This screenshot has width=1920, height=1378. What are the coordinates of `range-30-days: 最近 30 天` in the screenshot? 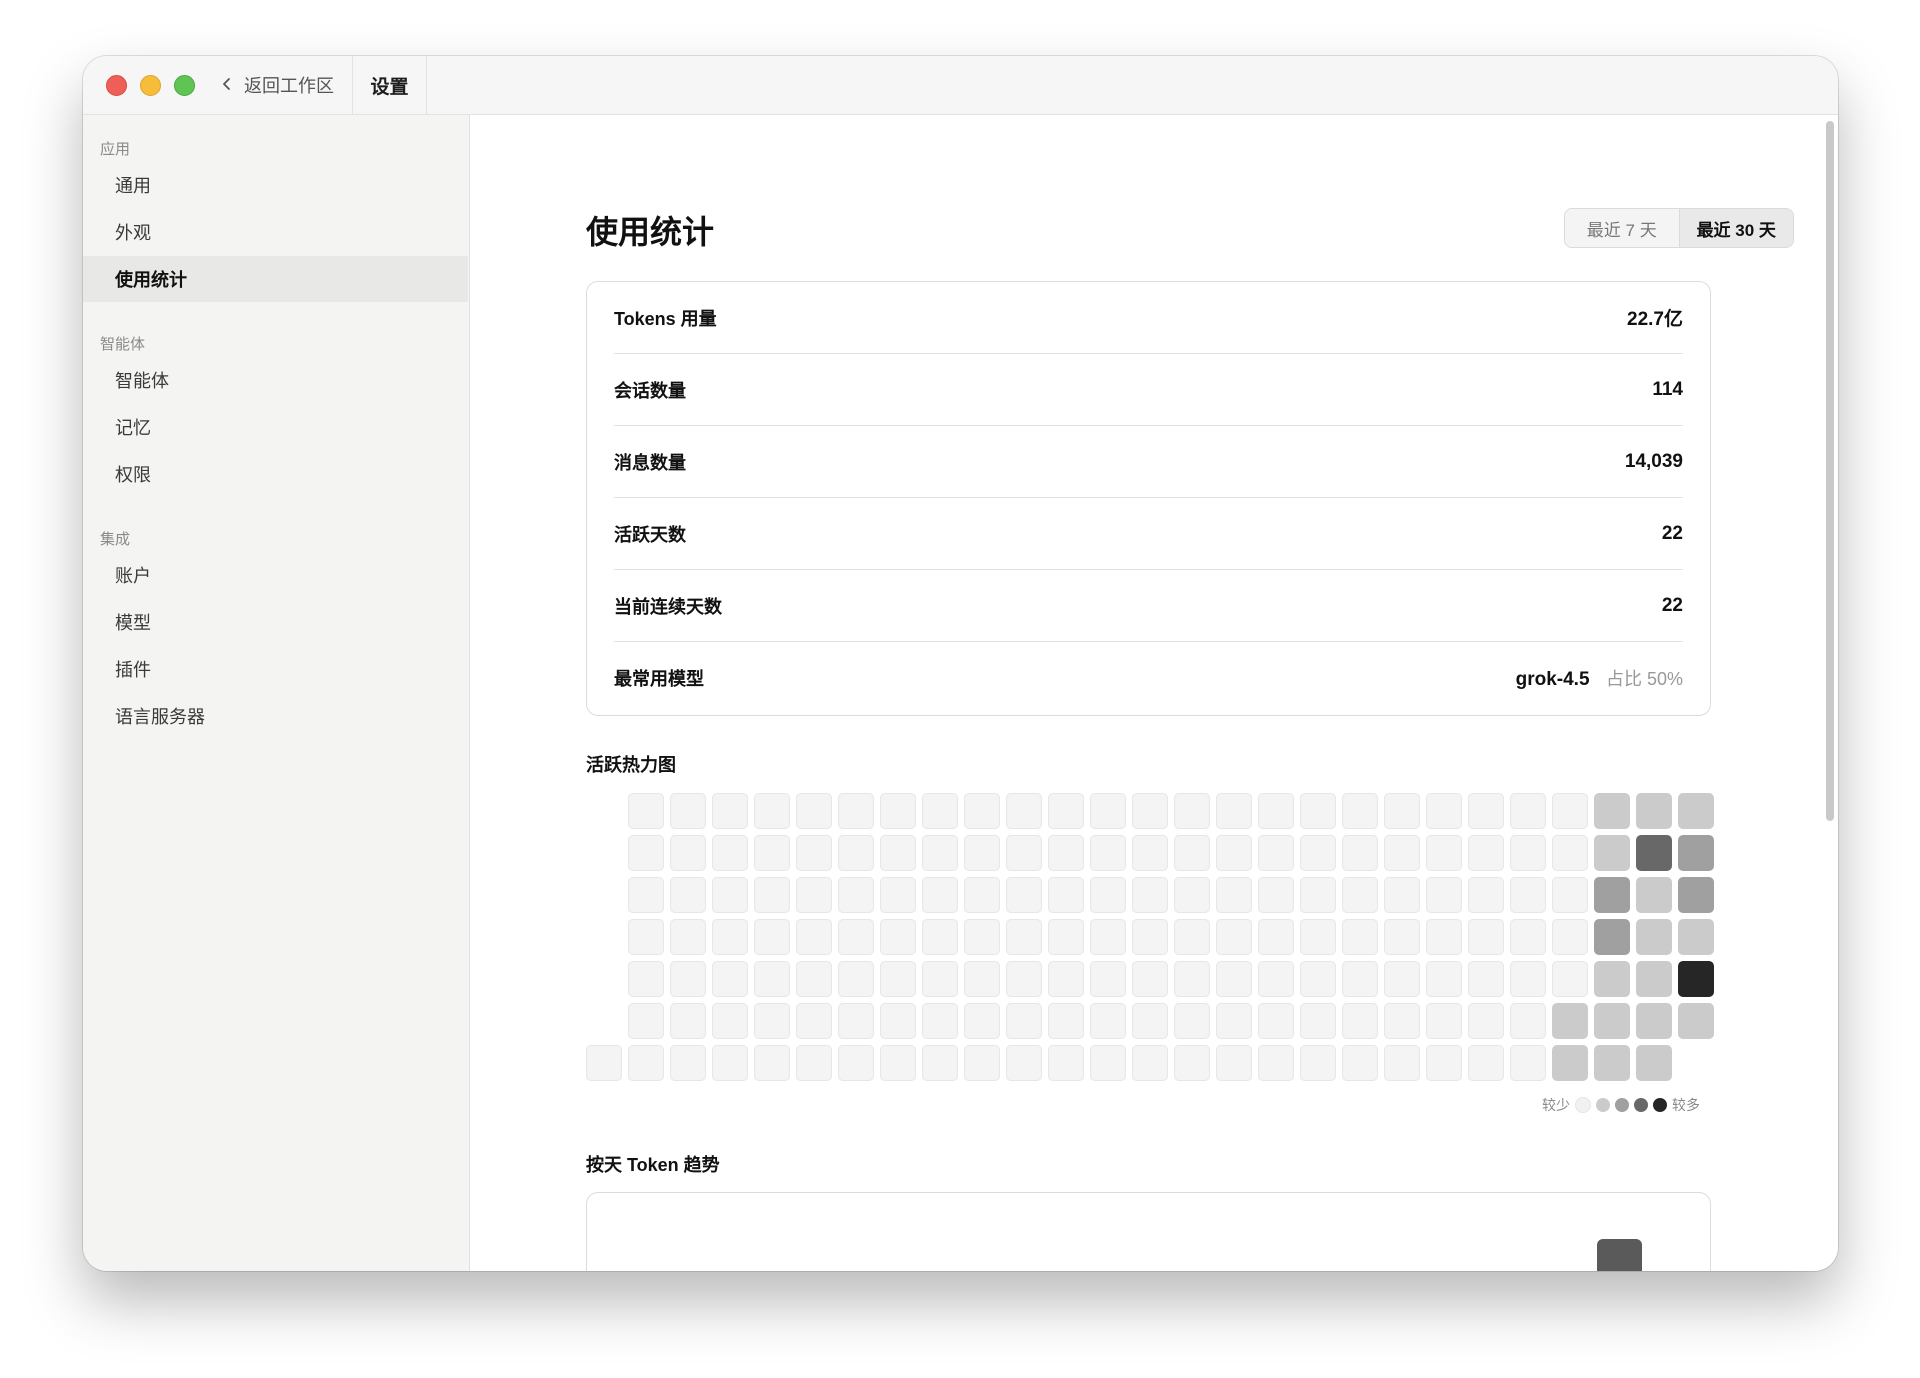 It's located at (1735, 228).